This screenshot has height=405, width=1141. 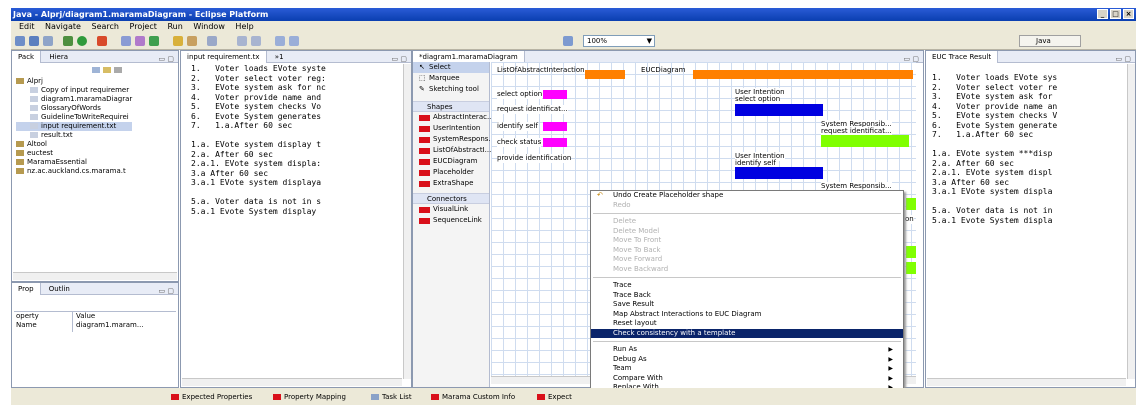 What do you see at coordinates (48, 41) in the screenshot?
I see `print-icon` at bounding box center [48, 41].